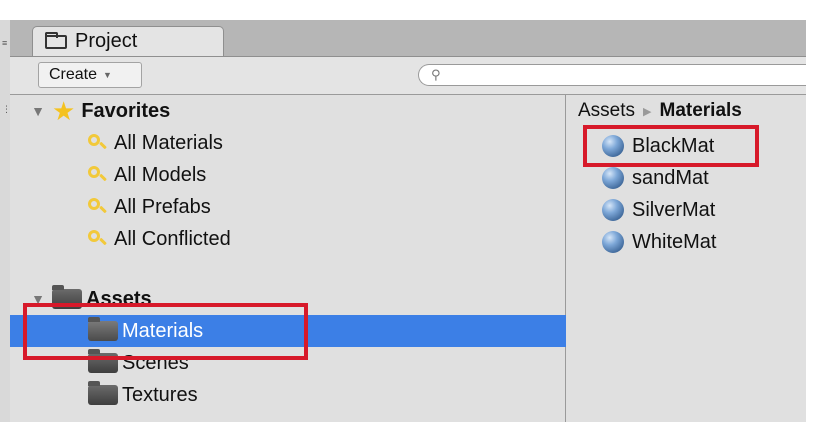  Describe the element at coordinates (126, 110) in the screenshot. I see `favorites-label: Favorites` at that location.